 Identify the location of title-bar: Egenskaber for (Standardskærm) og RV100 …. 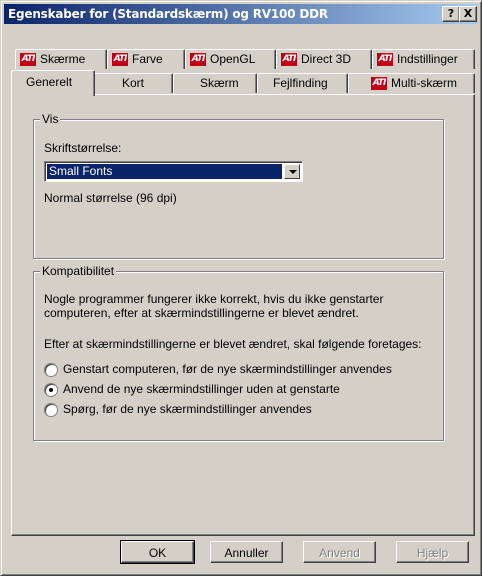
(241, 14).